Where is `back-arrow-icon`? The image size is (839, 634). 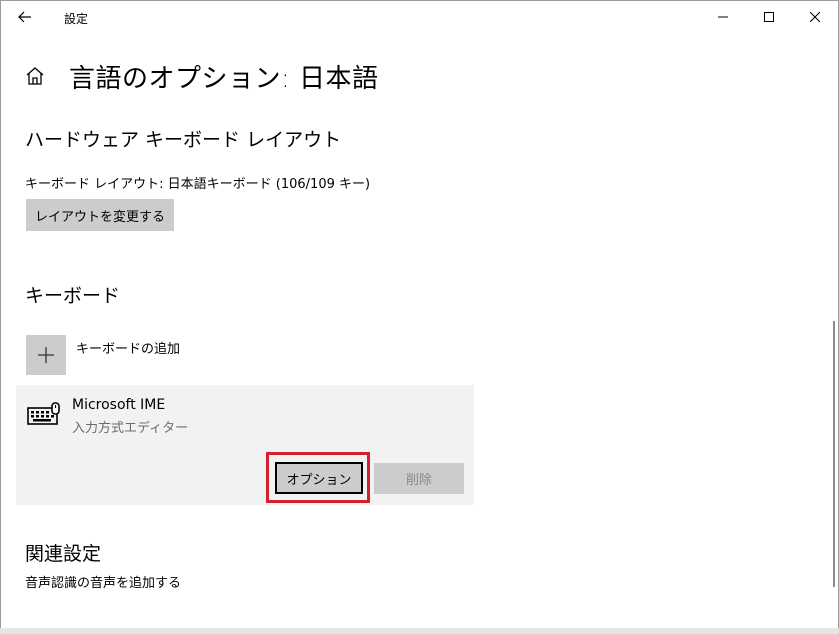
back-arrow-icon is located at coordinates (24, 17).